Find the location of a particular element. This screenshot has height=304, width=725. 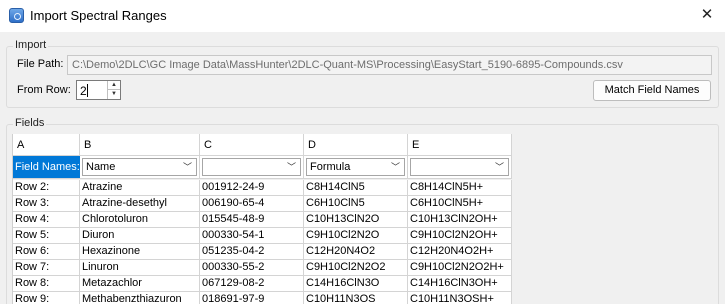

table-cell: C9H10Cl2N2OH+ is located at coordinates (460, 236).